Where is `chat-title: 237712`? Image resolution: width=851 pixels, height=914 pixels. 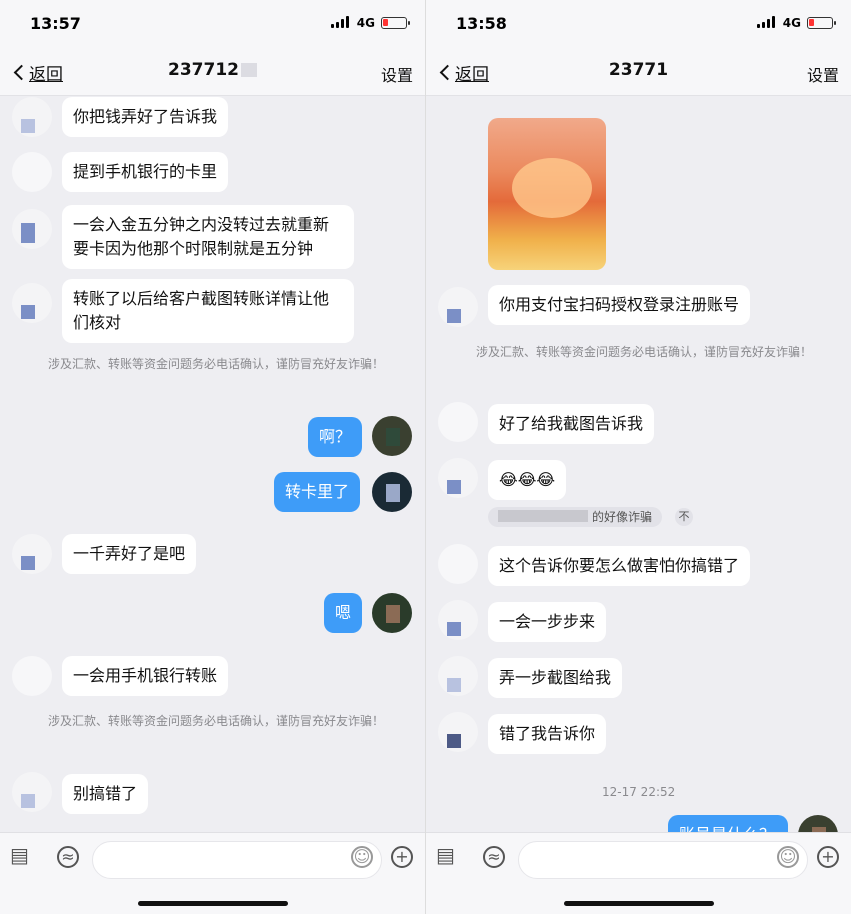 chat-title: 237712 is located at coordinates (212, 70).